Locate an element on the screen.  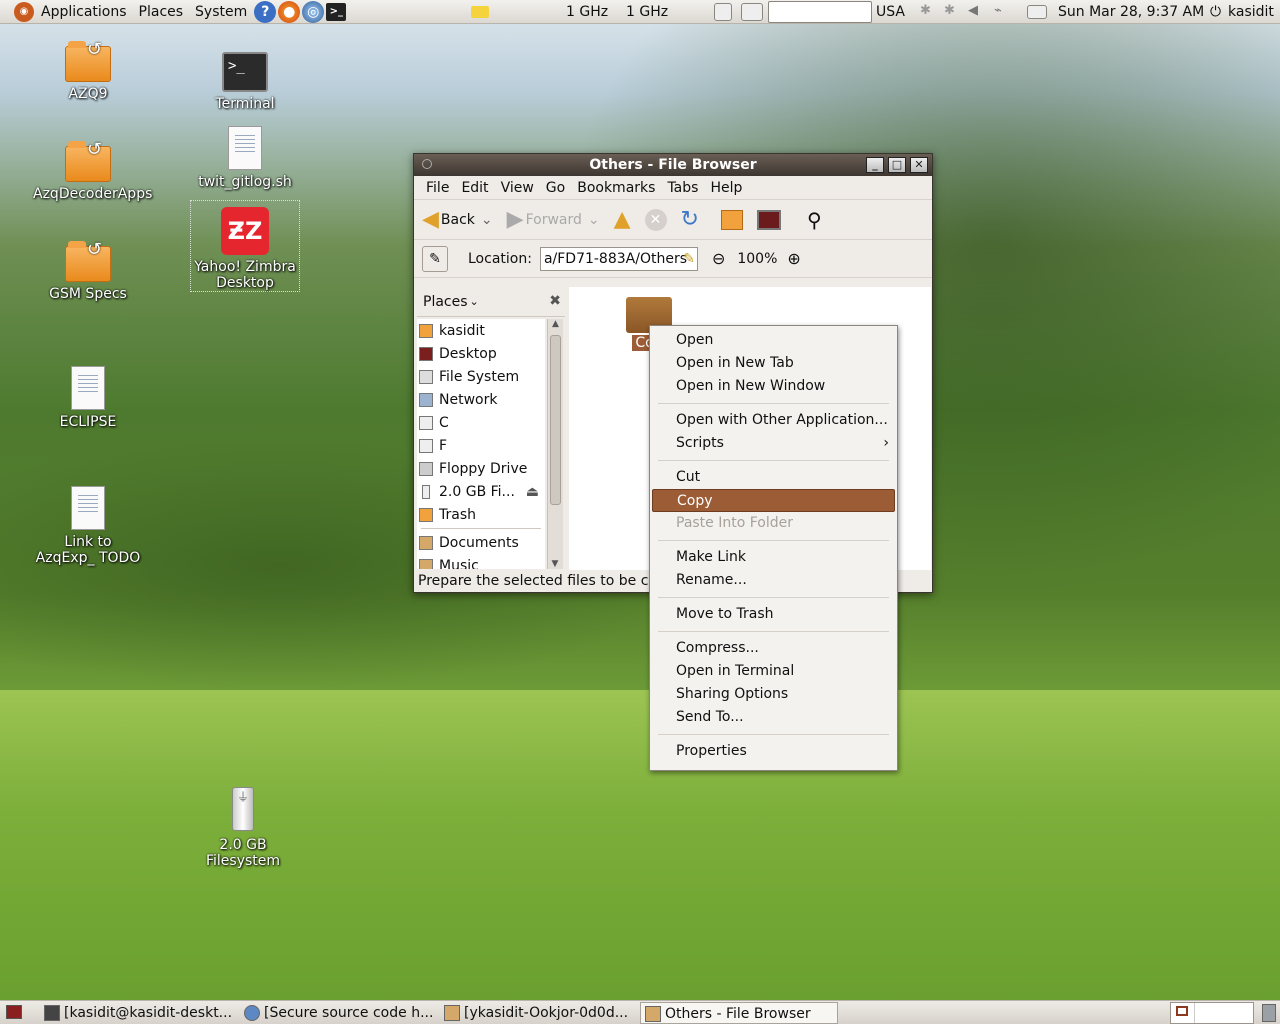
volume-icon: ◀ is located at coordinates (977, 12).